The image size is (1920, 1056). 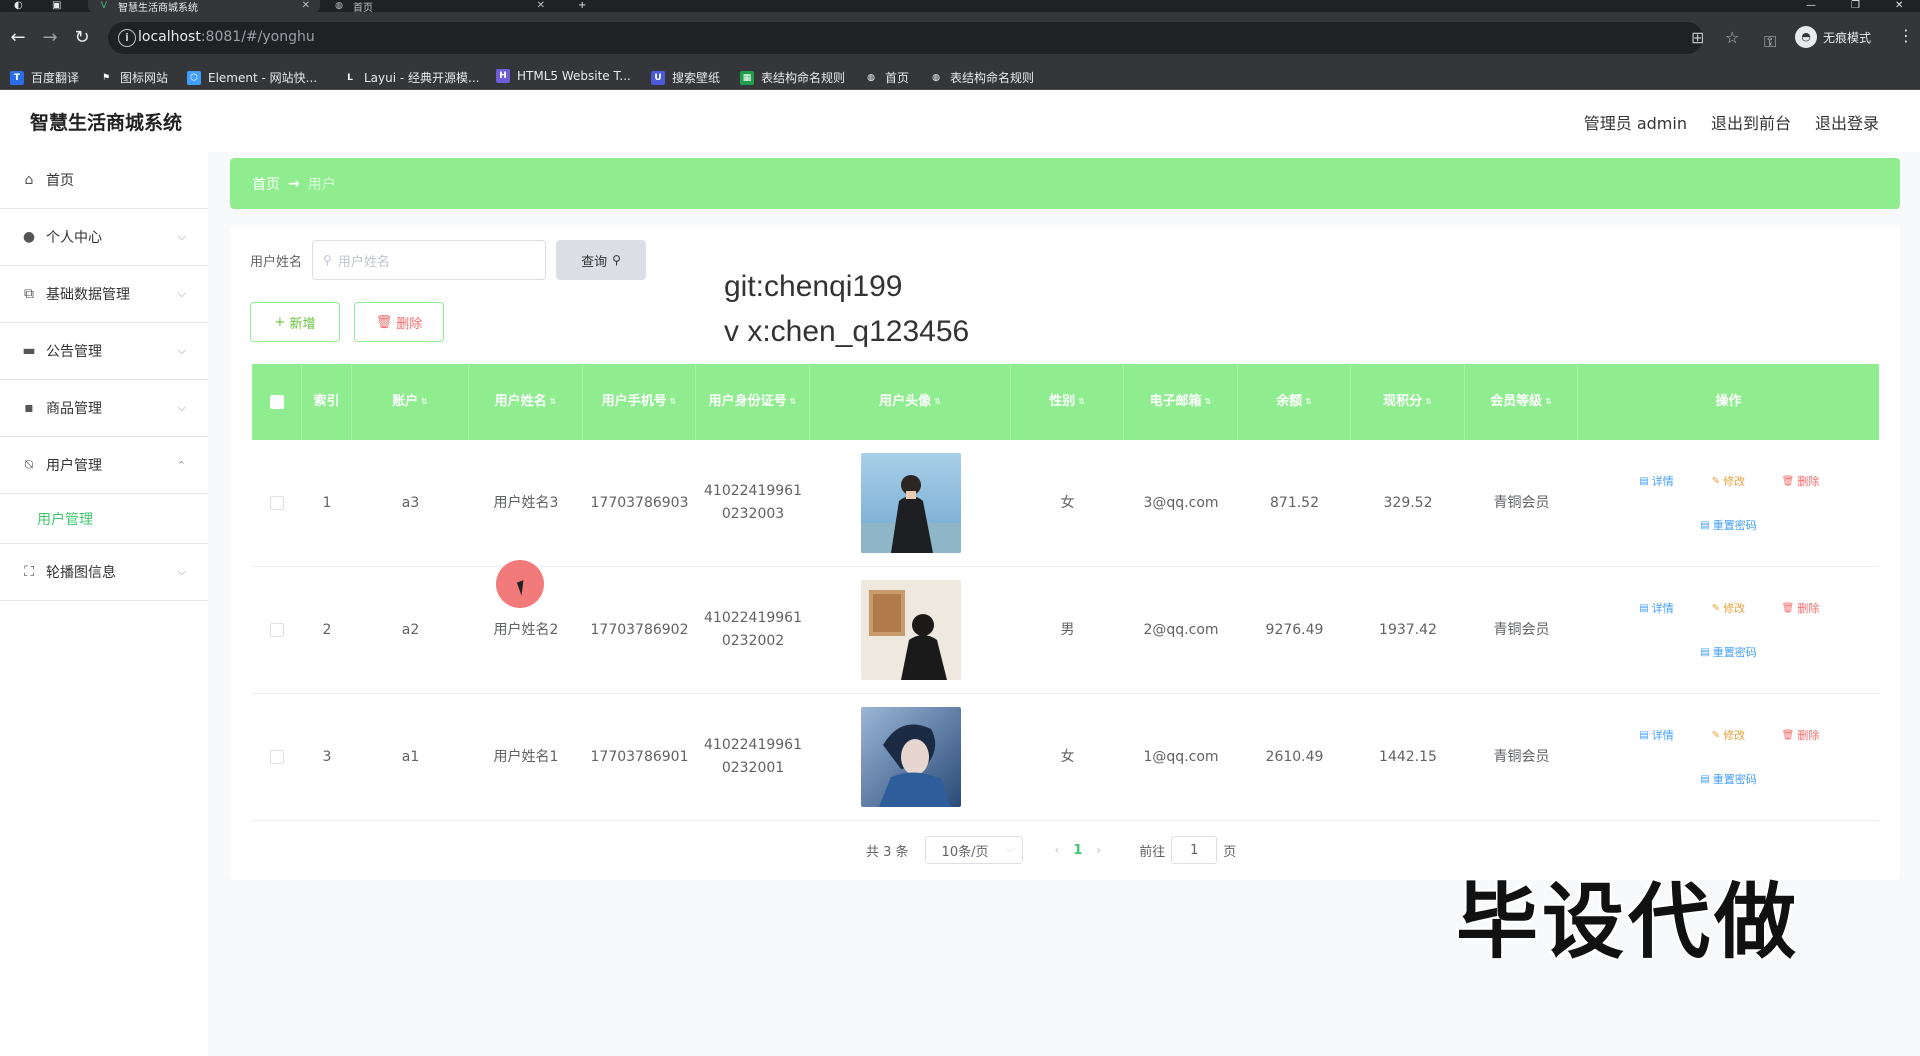 I want to click on col-actions: 操作, so click(x=1728, y=401).